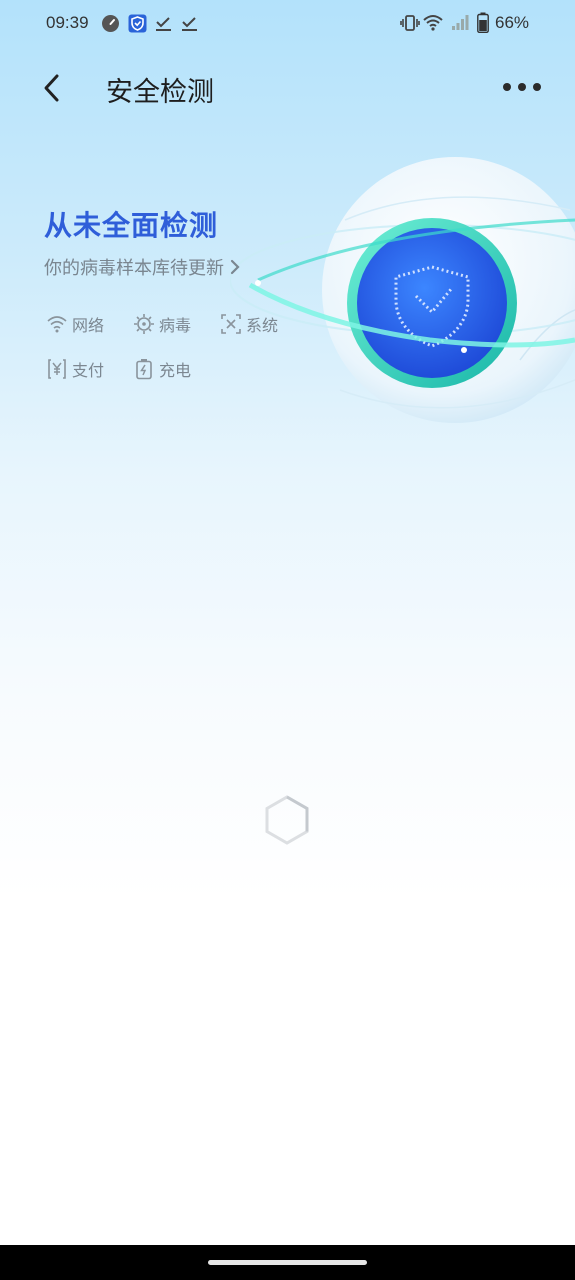 This screenshot has height=1280, width=575. I want to click on loading-spinner-icon, so click(287, 820).